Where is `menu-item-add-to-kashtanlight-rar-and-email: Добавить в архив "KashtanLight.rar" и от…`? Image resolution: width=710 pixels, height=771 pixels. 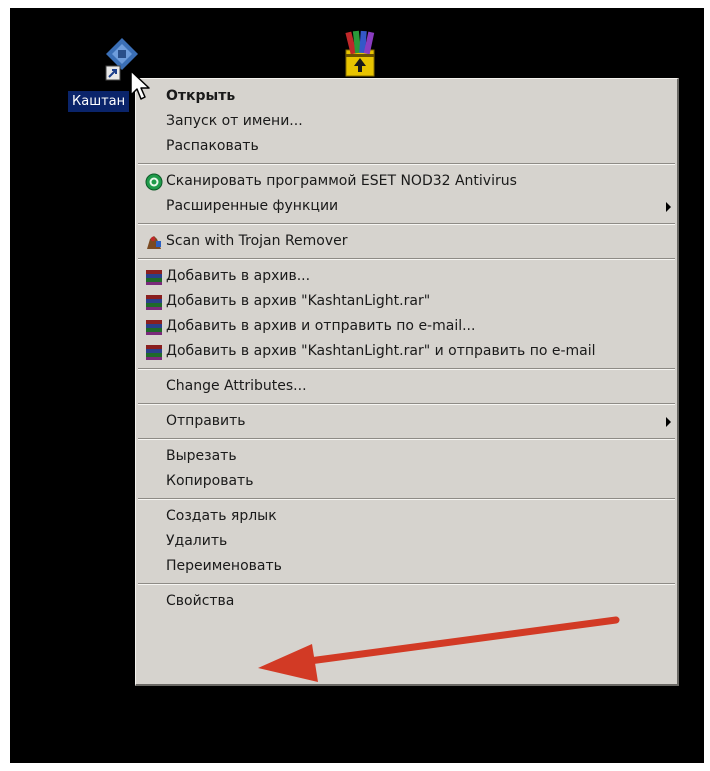
menu-item-add-to-kashtanlight-rar-and-email: Добавить в архив "KashtanLight.rar" и от… is located at coordinates (406, 351).